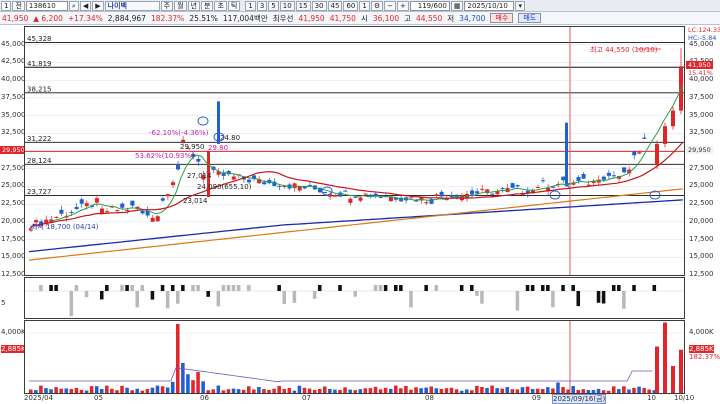  I want to click on prev-stock-icon: ◀, so click(85, 5).